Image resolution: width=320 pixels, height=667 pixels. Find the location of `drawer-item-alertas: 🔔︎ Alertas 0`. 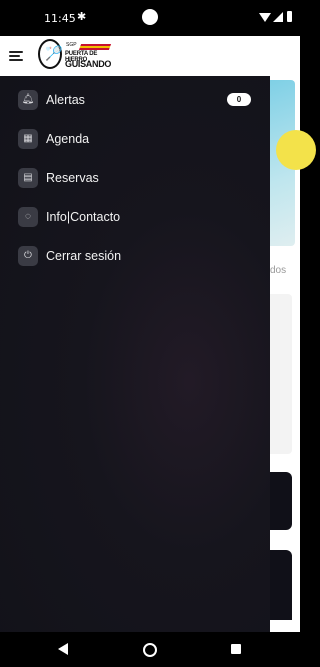

drawer-item-alertas: 🔔︎ Alertas 0 is located at coordinates (135, 101).